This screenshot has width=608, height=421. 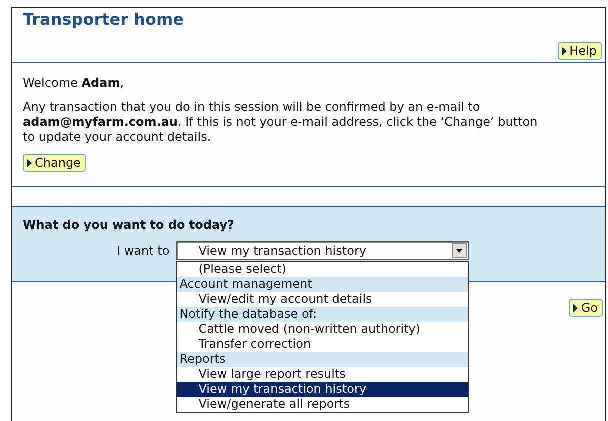 What do you see at coordinates (54, 163) in the screenshot?
I see `change-button: Change` at bounding box center [54, 163].